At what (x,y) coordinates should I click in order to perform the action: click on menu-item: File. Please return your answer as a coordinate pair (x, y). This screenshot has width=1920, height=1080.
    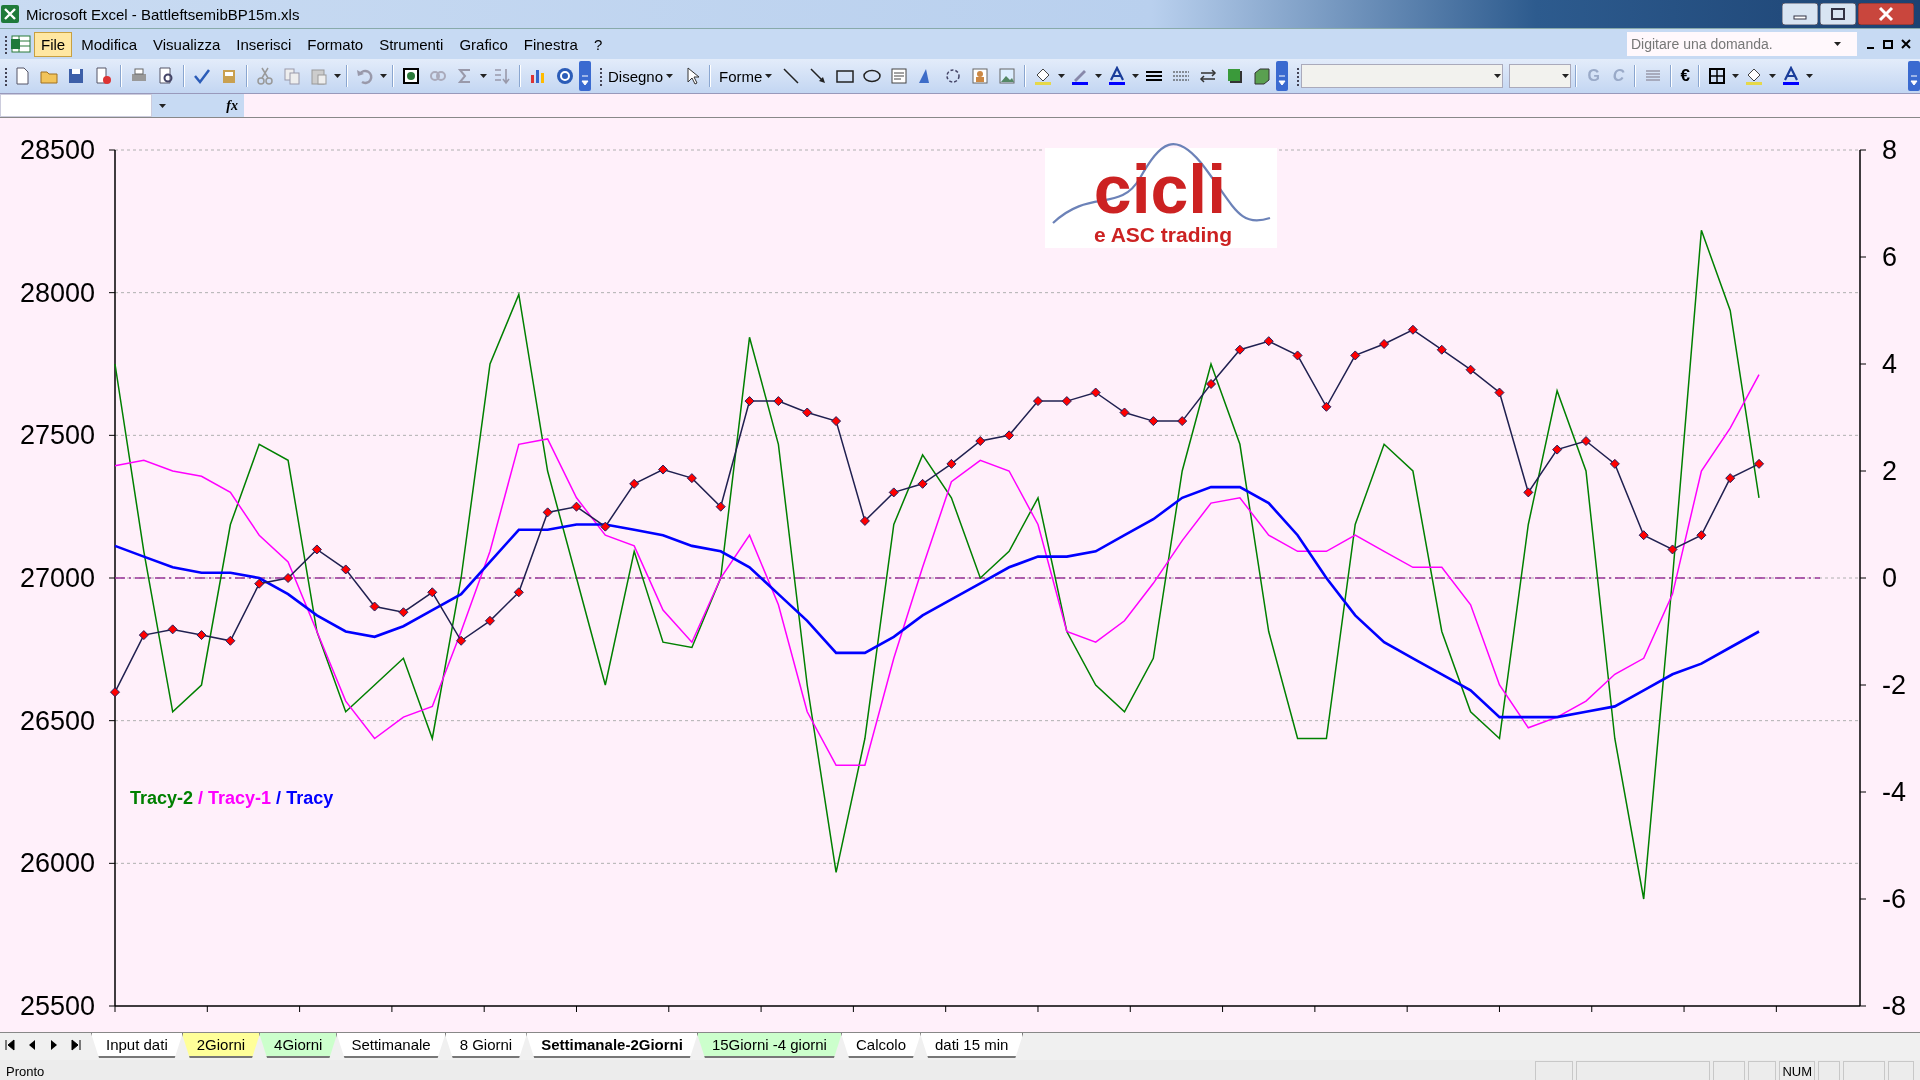
    Looking at the image, I should click on (53, 44).